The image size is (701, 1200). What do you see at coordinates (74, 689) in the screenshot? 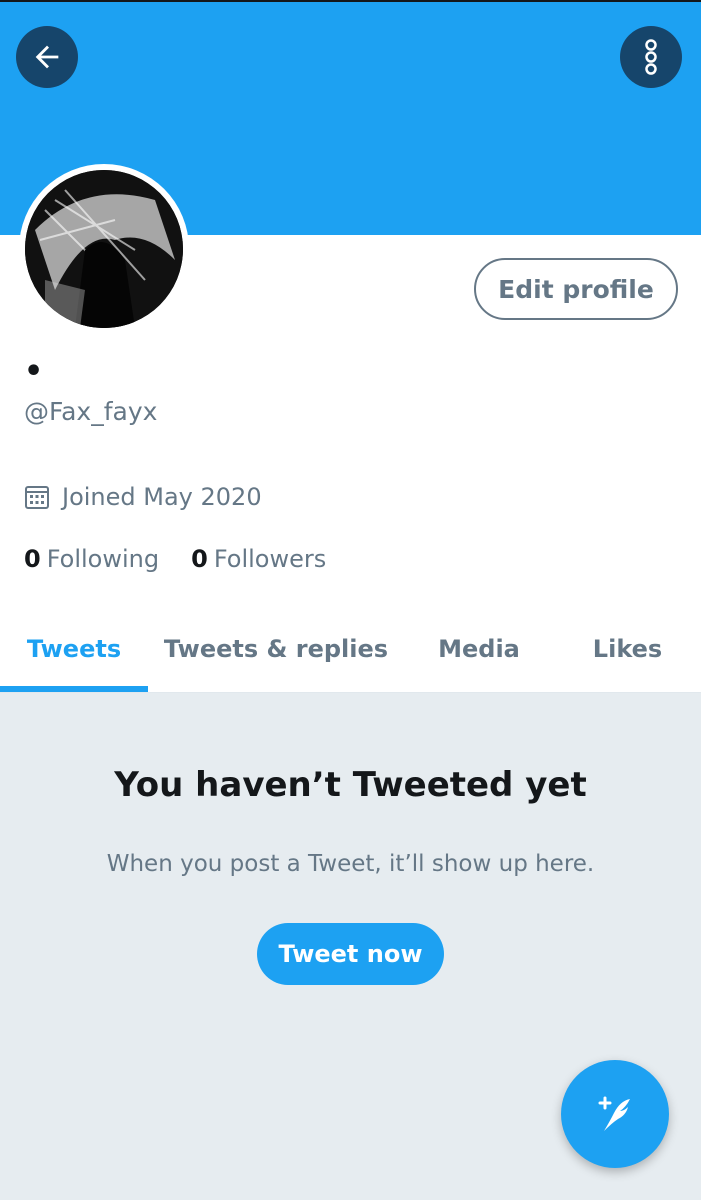
I see `active-tab-indicator` at bounding box center [74, 689].